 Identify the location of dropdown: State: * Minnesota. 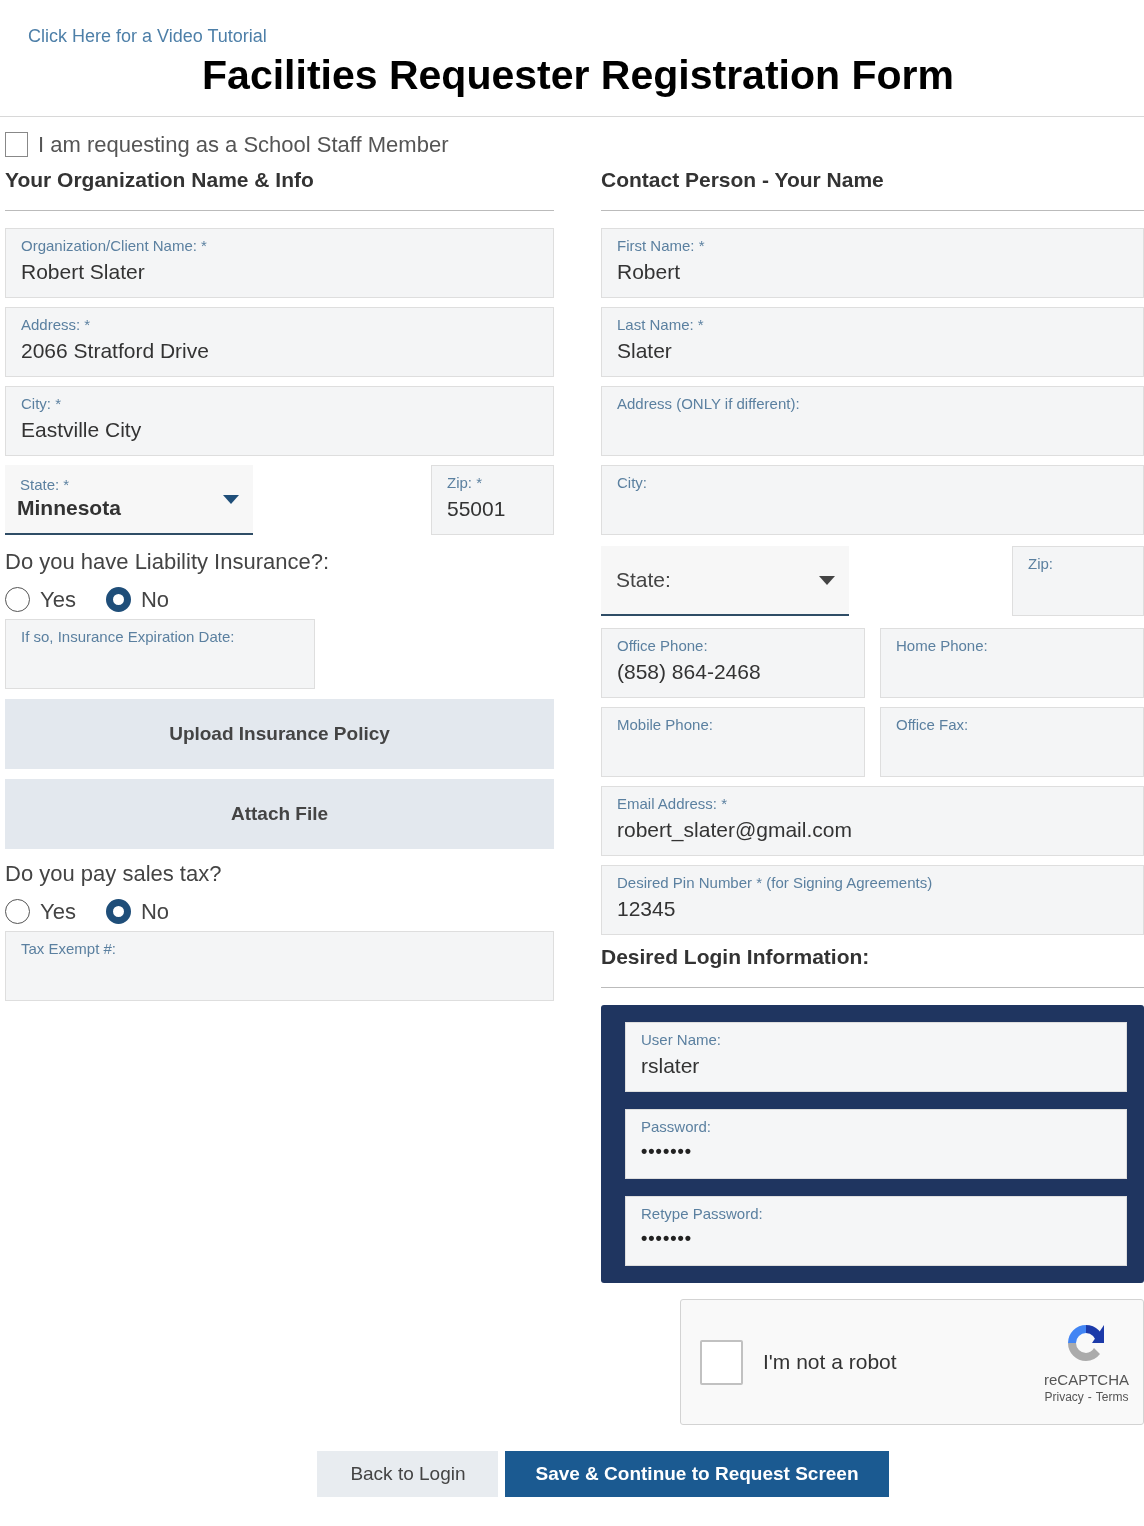
(129, 500).